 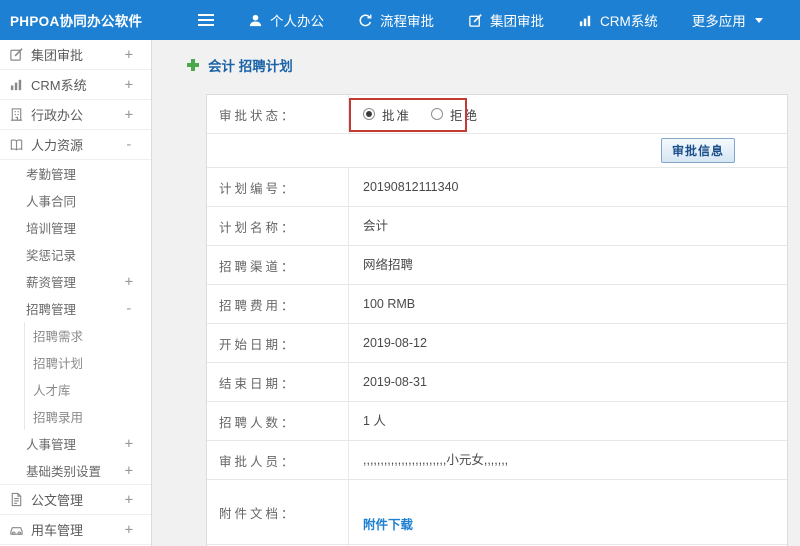 I want to click on table-row: 计划编号： 20190812111340, so click(x=497, y=187).